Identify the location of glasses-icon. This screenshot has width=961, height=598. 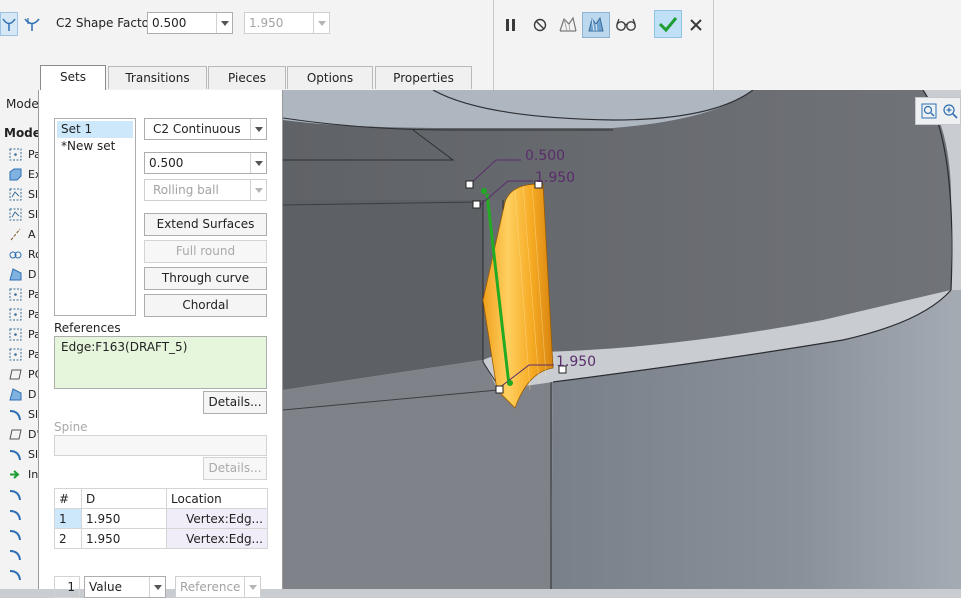
(626, 25).